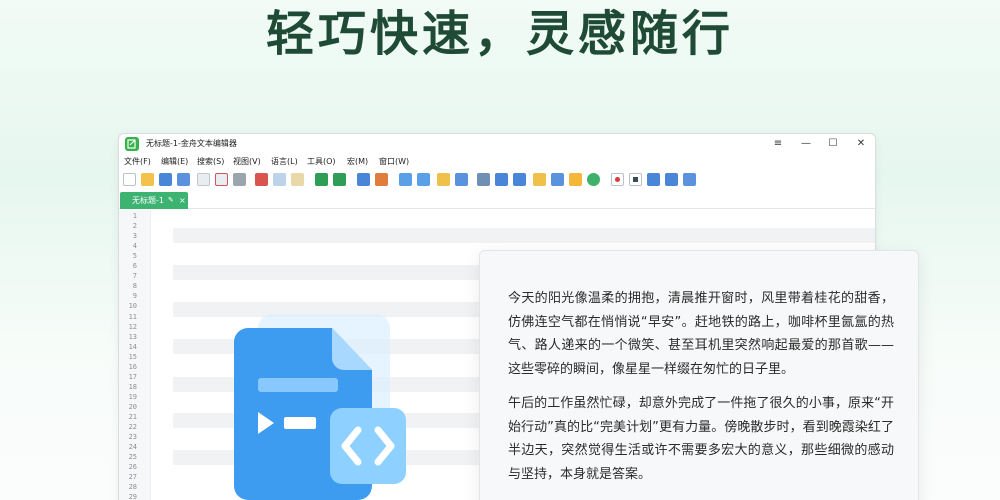 Image resolution: width=1000 pixels, height=500 pixels. I want to click on line-number: 11, so click(132, 316).